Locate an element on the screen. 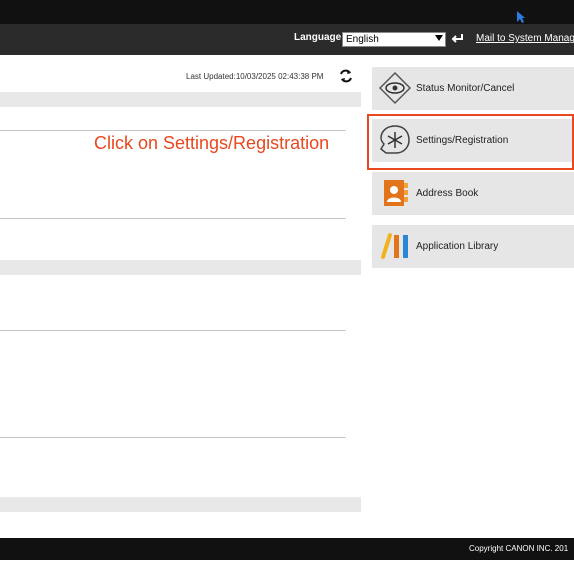 Image resolution: width=574 pixels, height=563 pixels. address-book-label: Address Book is located at coordinates (447, 193).